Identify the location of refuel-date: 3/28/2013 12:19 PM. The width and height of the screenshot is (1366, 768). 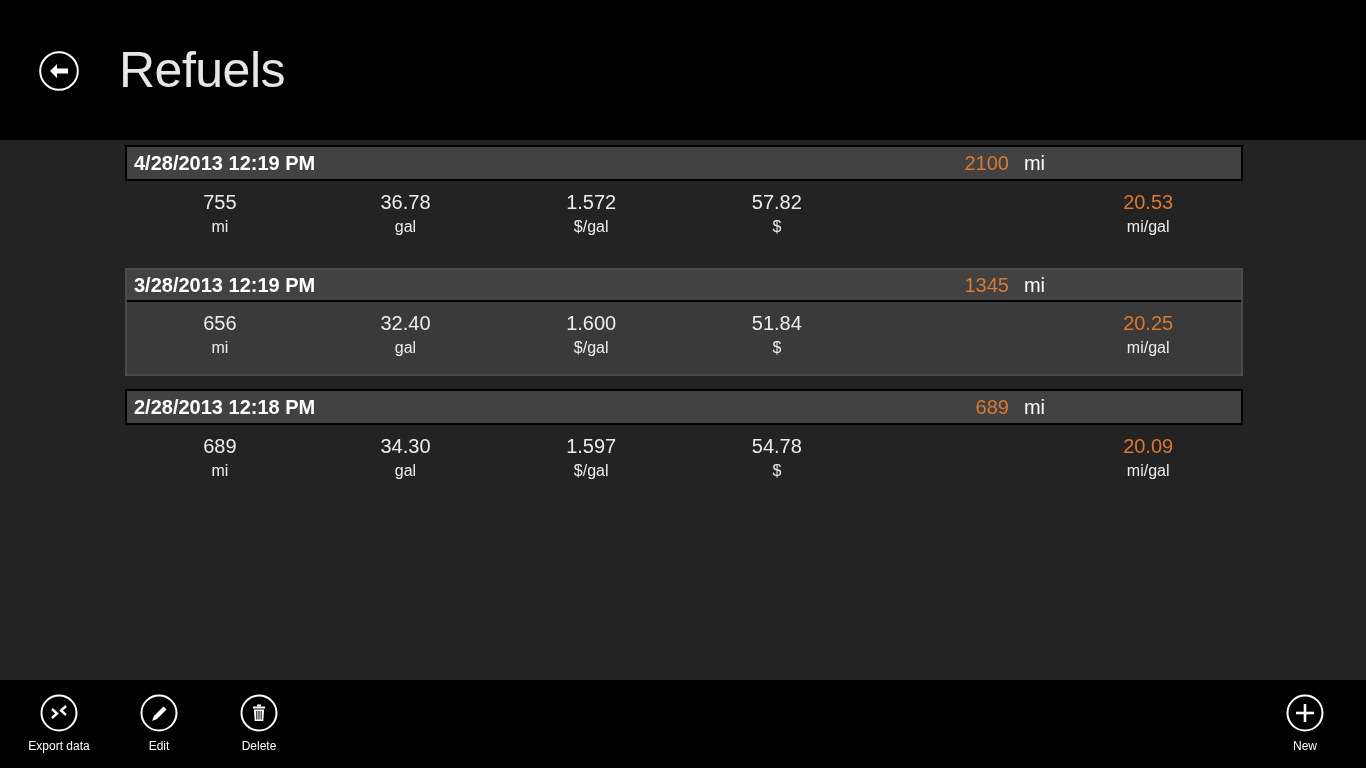
(225, 285).